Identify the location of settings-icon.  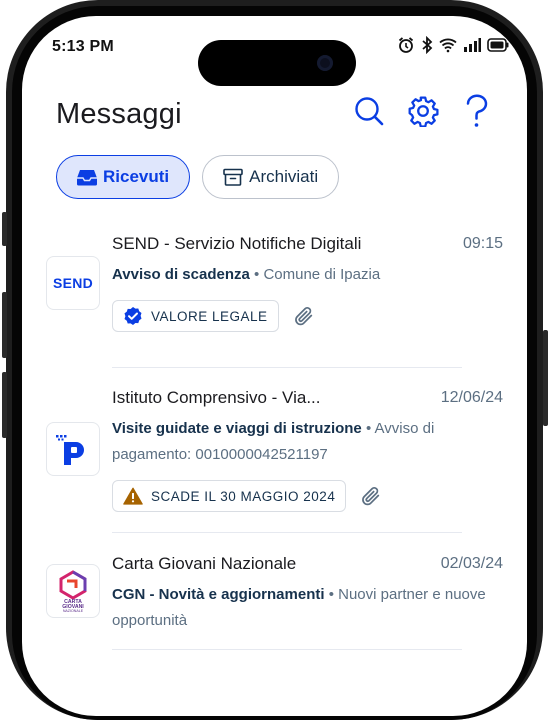
(423, 111).